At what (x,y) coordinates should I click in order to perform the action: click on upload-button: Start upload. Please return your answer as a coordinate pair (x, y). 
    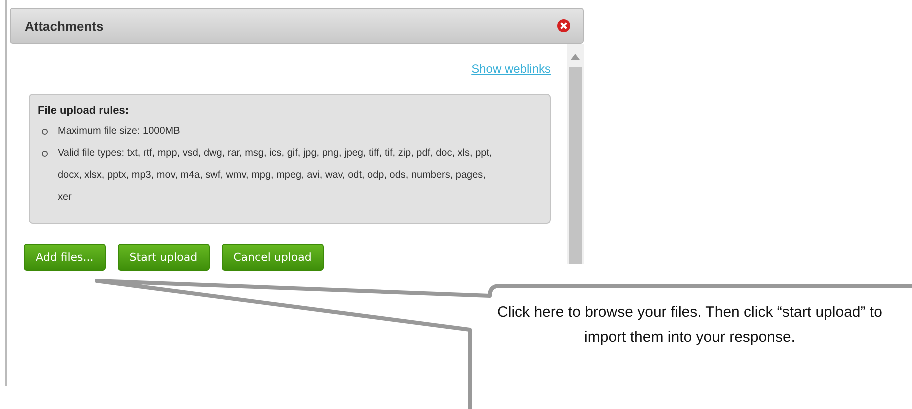
    Looking at the image, I should click on (164, 257).